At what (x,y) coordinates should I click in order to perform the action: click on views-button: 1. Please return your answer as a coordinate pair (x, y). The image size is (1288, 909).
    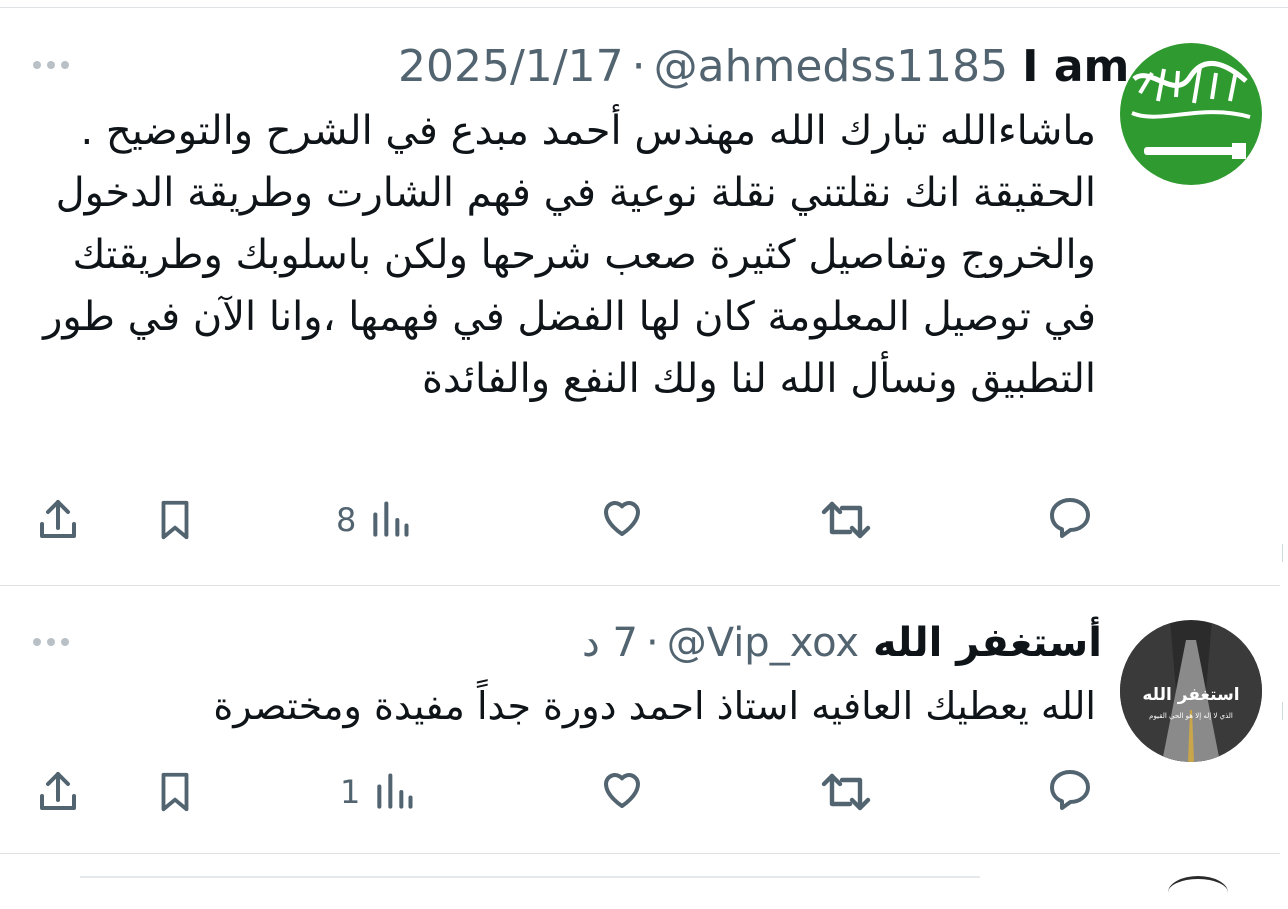
    Looking at the image, I should click on (378, 792).